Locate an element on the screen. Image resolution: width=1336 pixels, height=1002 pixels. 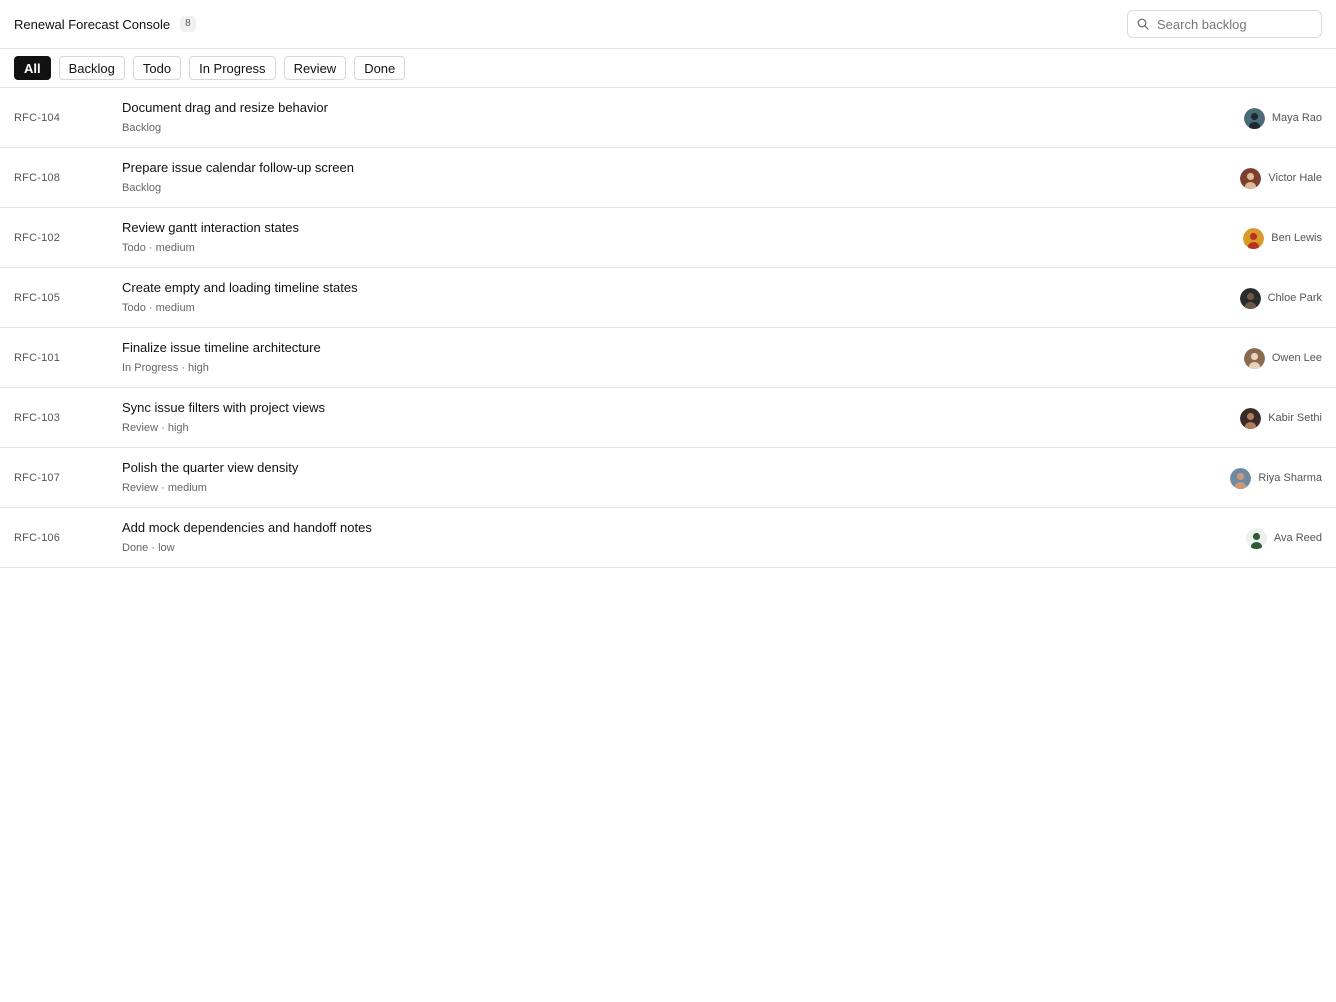
assignee: Kabir Sethi is located at coordinates (1281, 418).